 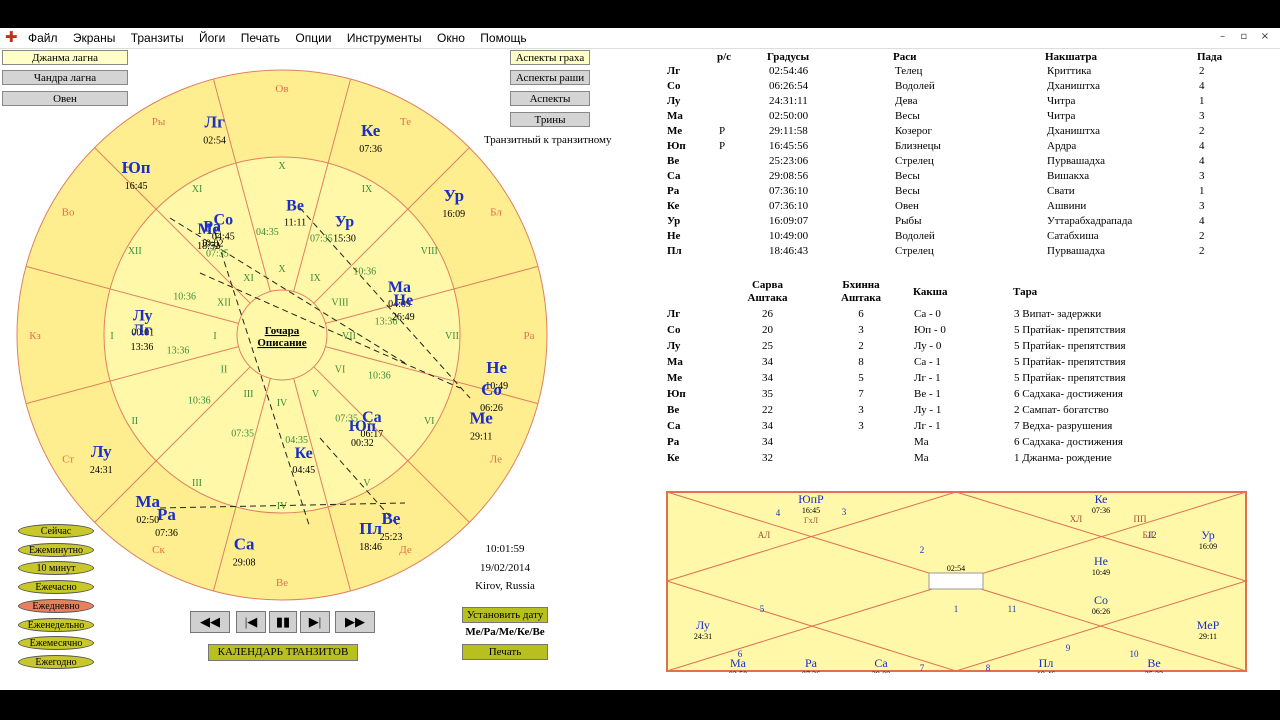 What do you see at coordinates (429, 421) in the screenshot?
I see `house-number: VI` at bounding box center [429, 421].